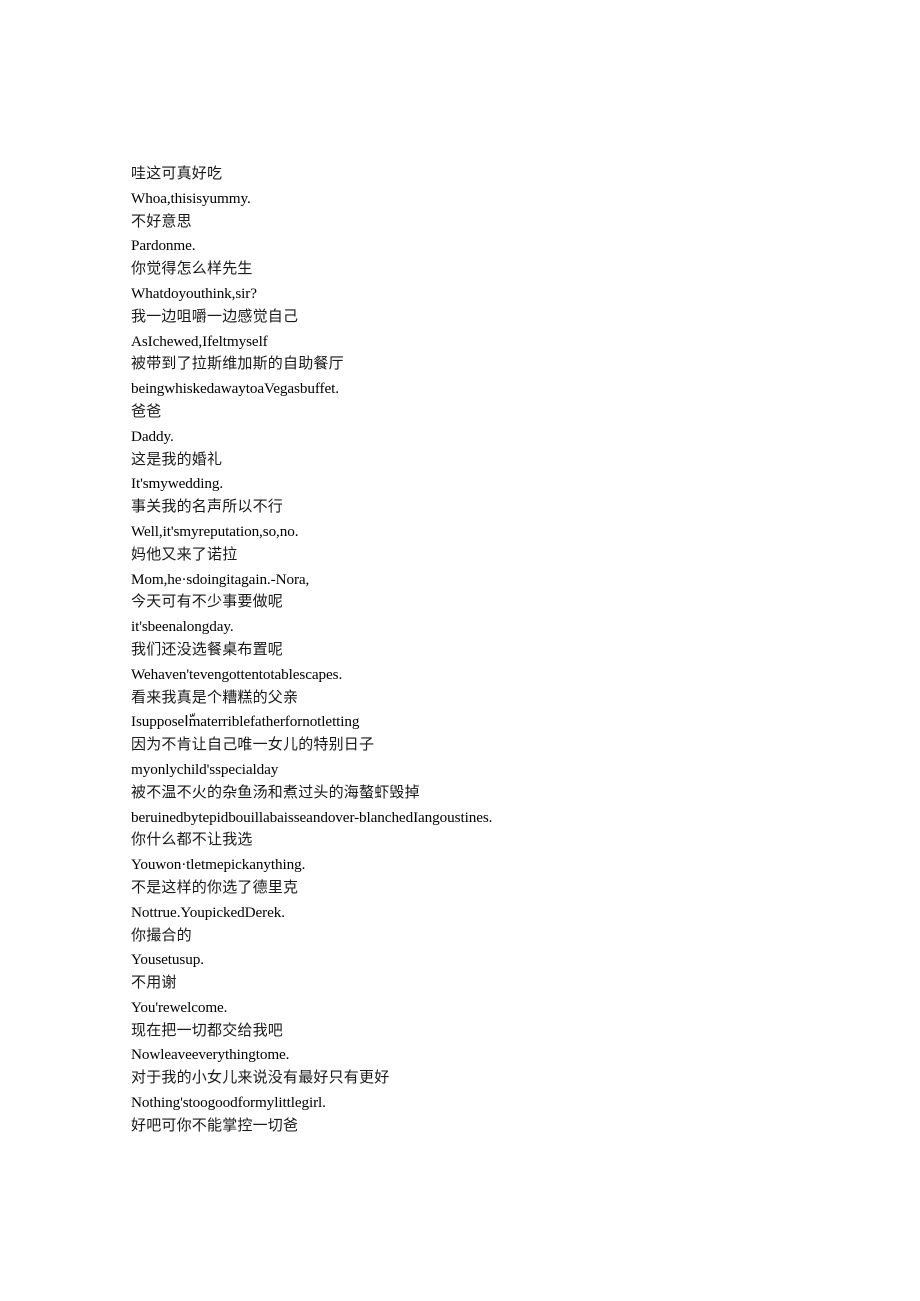 The image size is (920, 1301). Describe the element at coordinates (215, 697) in the screenshot. I see `transcript-line-zh: 看来我真是个糟糕的父亲` at that location.